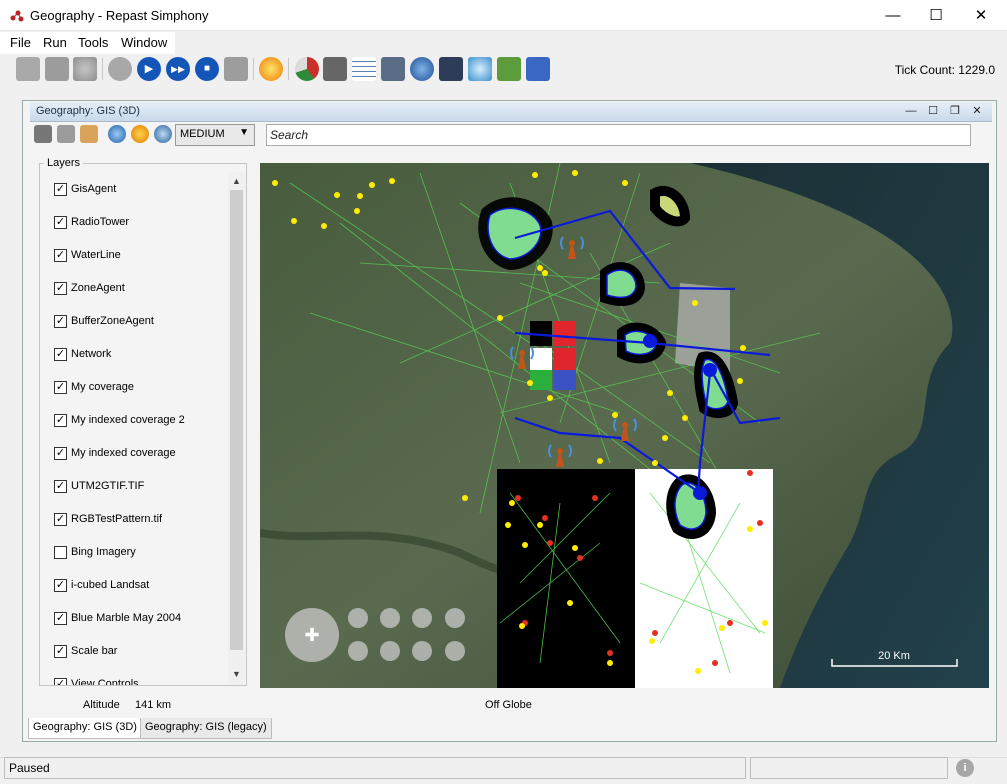 This screenshot has height=784, width=1007. I want to click on globe-icon, so click(117, 134).